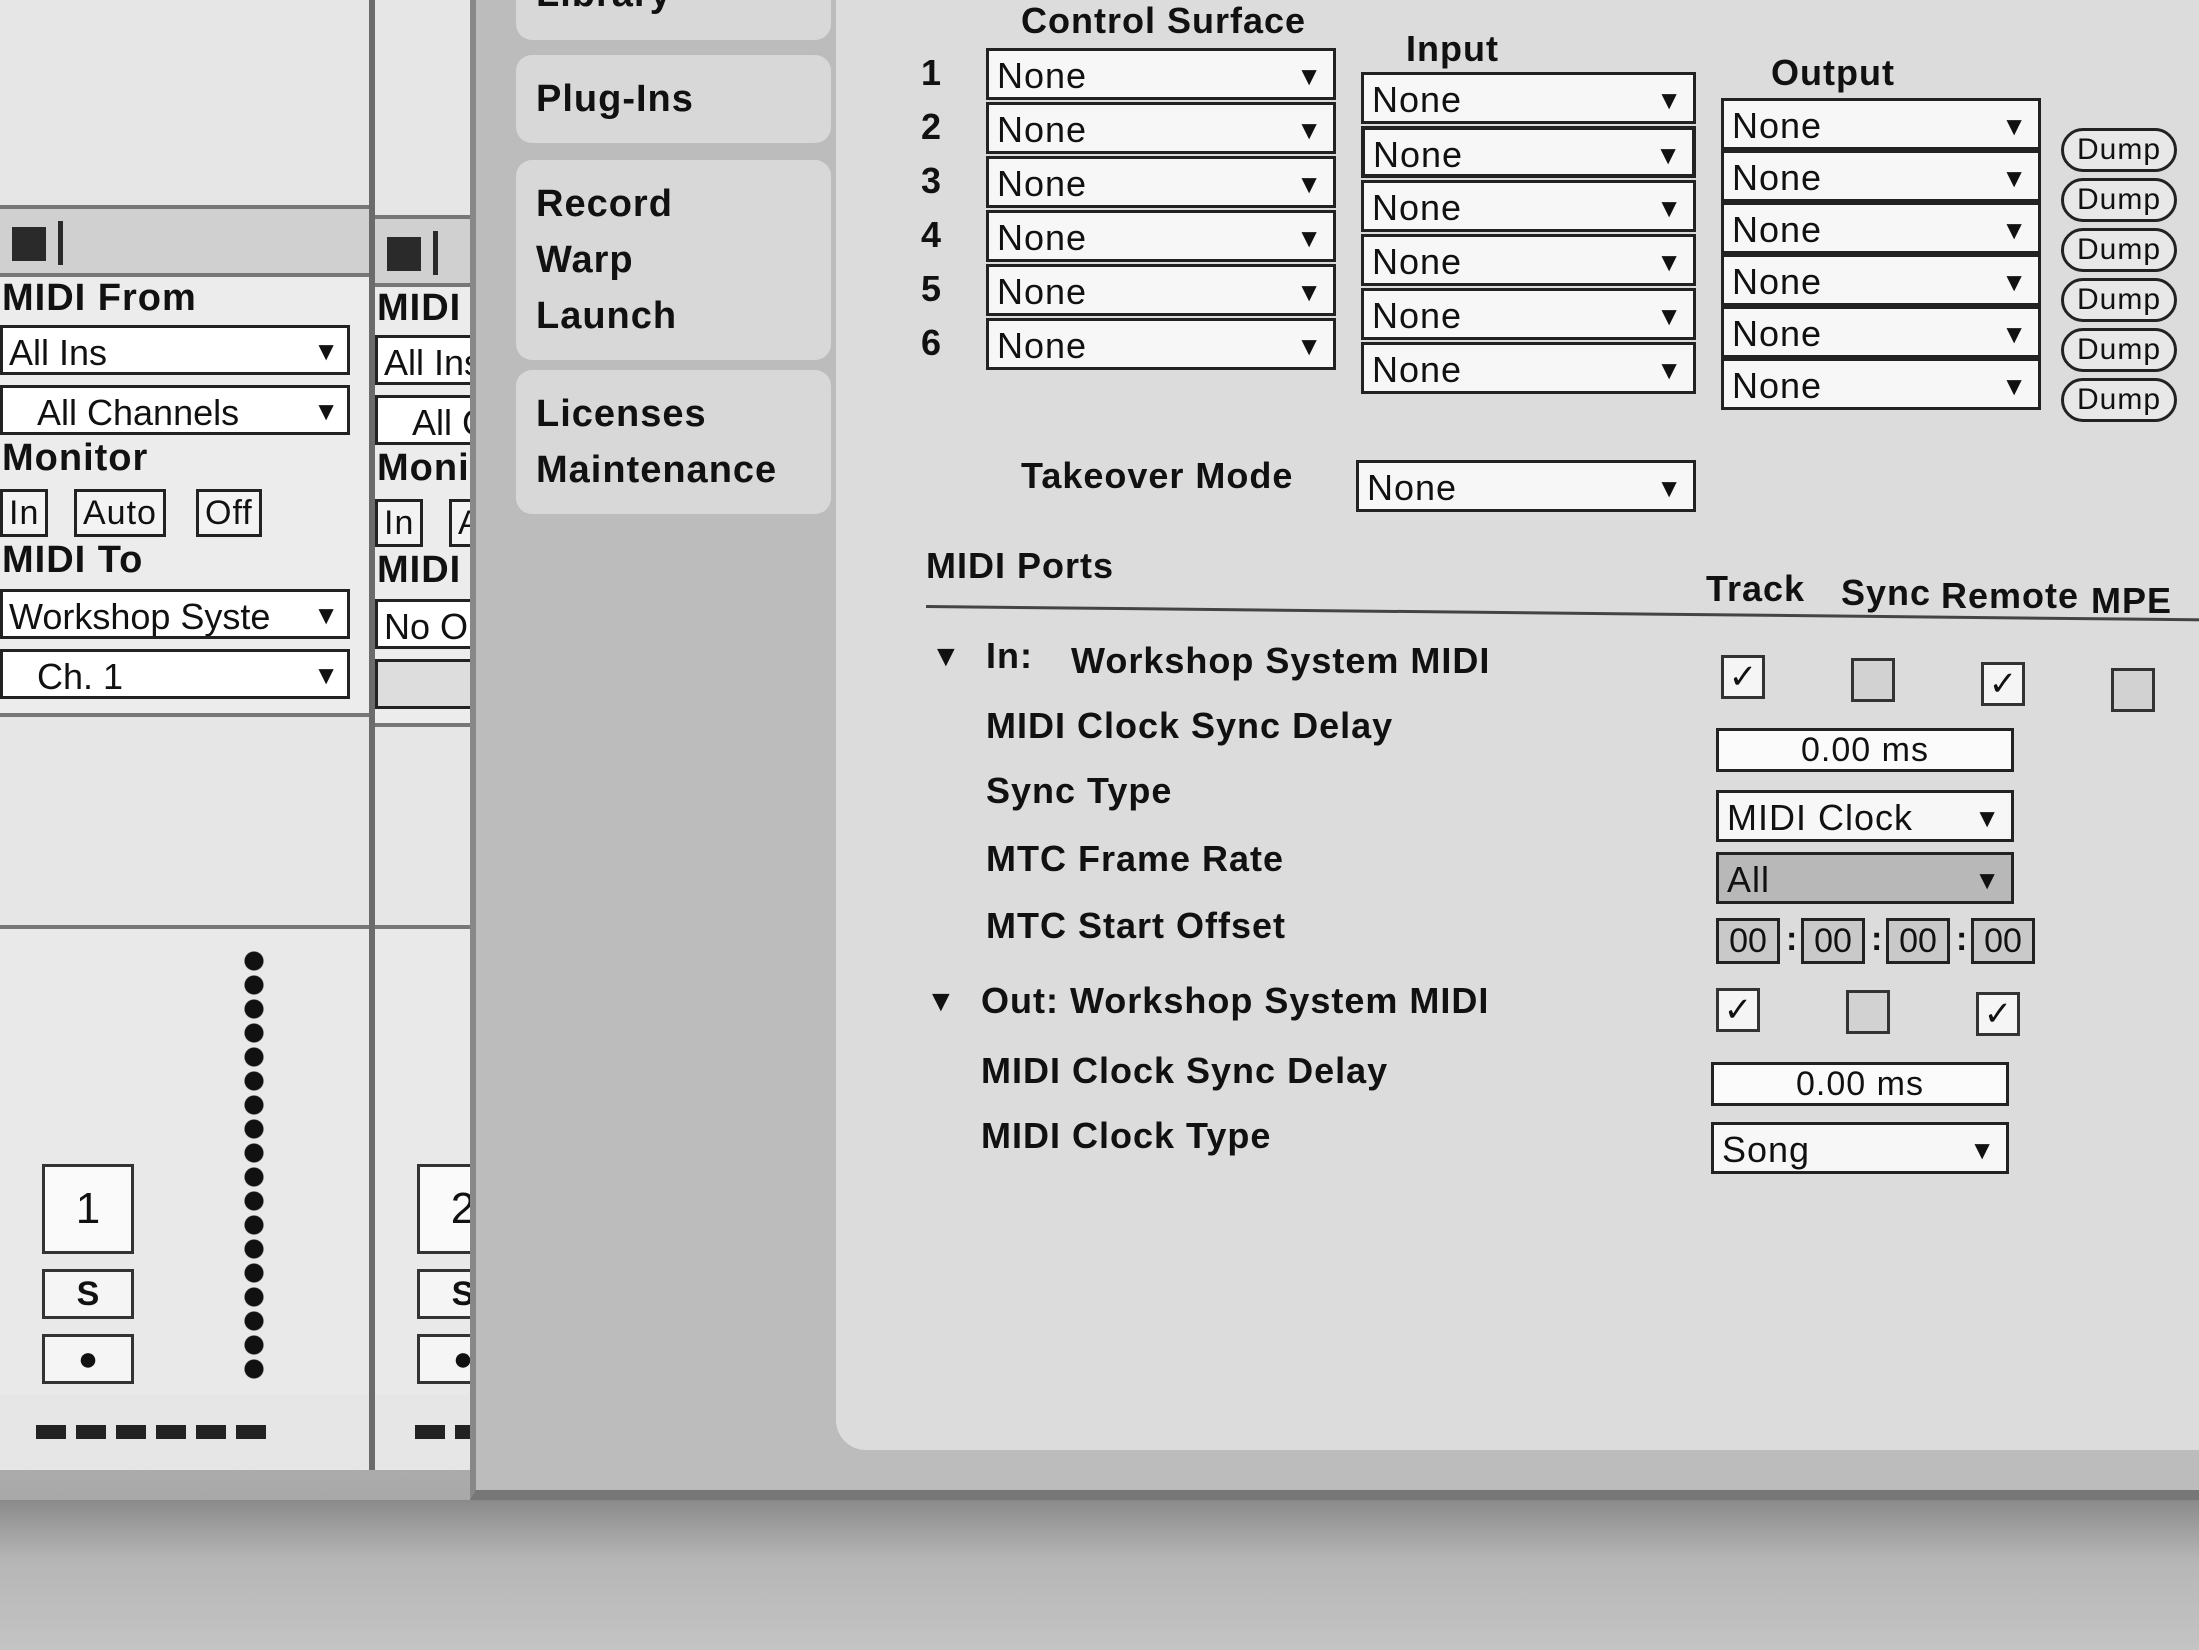  Describe the element at coordinates (175, 674) in the screenshot. I see `midi-to-channel-select: Ch. 1 ▼` at that location.